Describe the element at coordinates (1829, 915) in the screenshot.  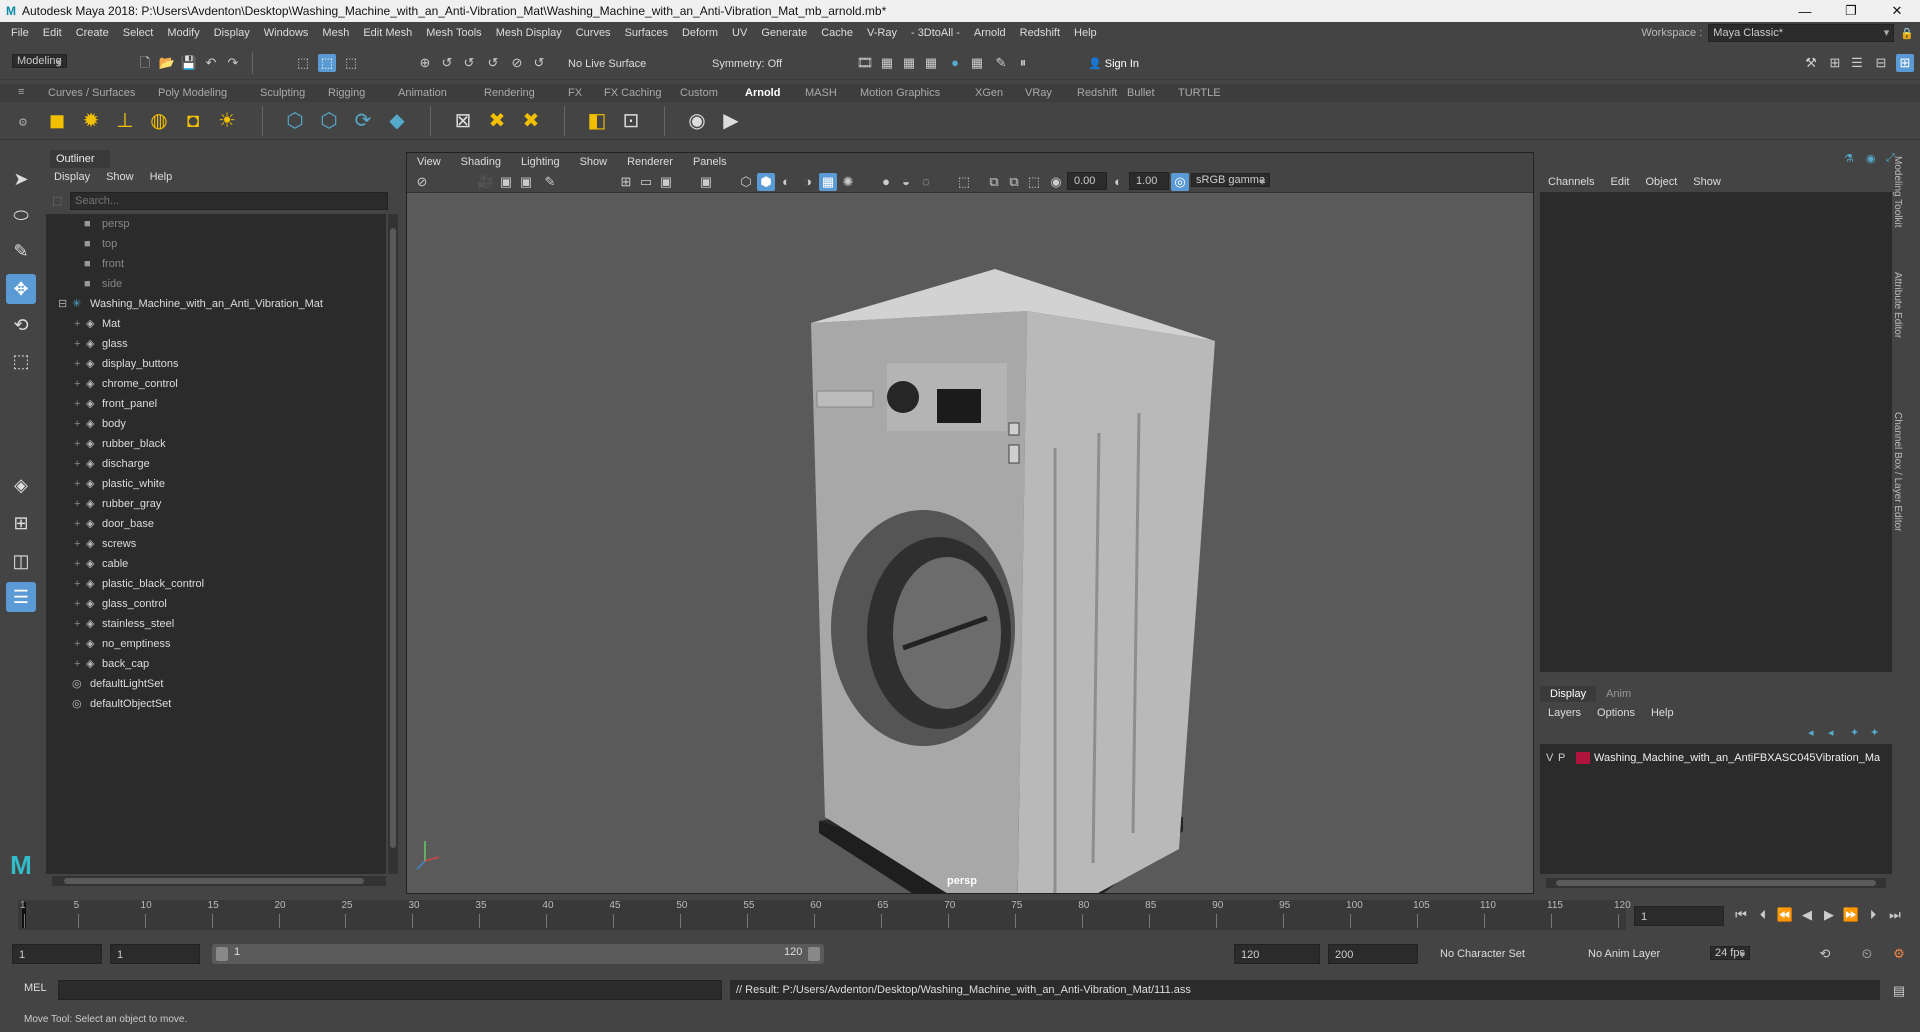
I see `play-forward-icon: ▶` at that location.